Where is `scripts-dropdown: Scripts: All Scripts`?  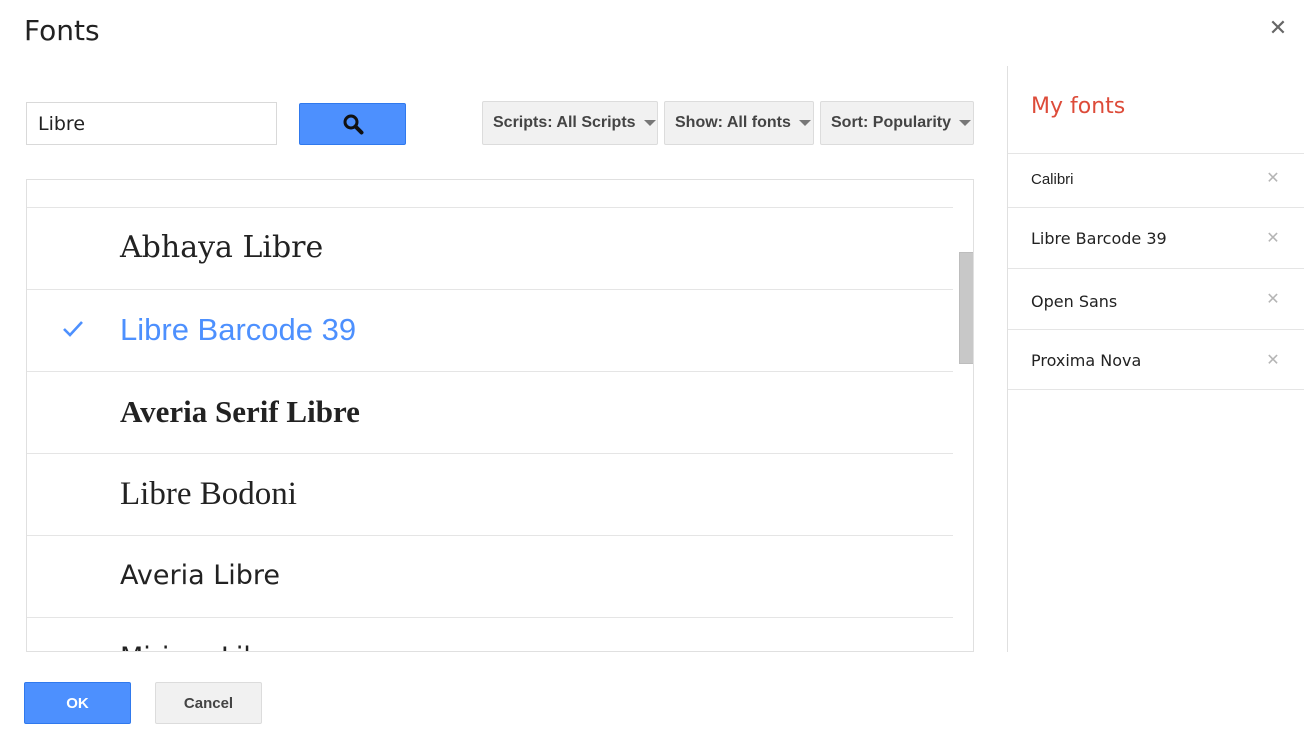 scripts-dropdown: Scripts: All Scripts is located at coordinates (570, 123).